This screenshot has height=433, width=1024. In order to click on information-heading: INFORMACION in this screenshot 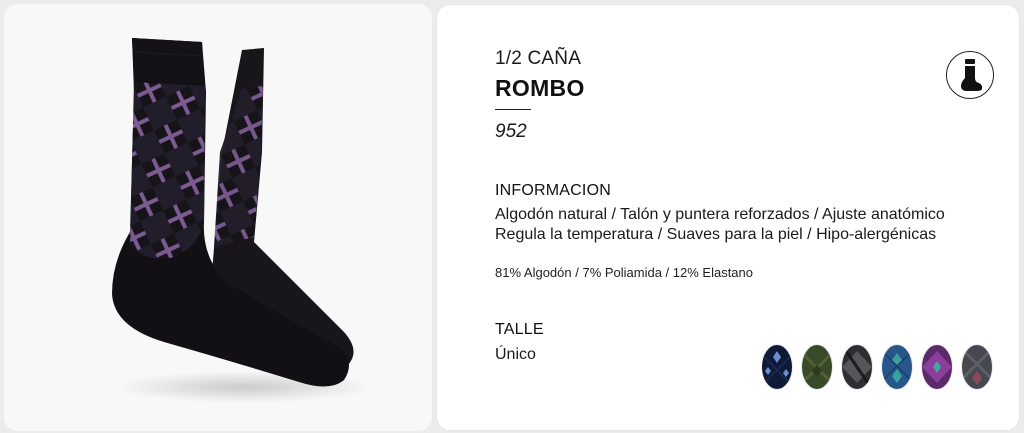, I will do `click(553, 190)`.